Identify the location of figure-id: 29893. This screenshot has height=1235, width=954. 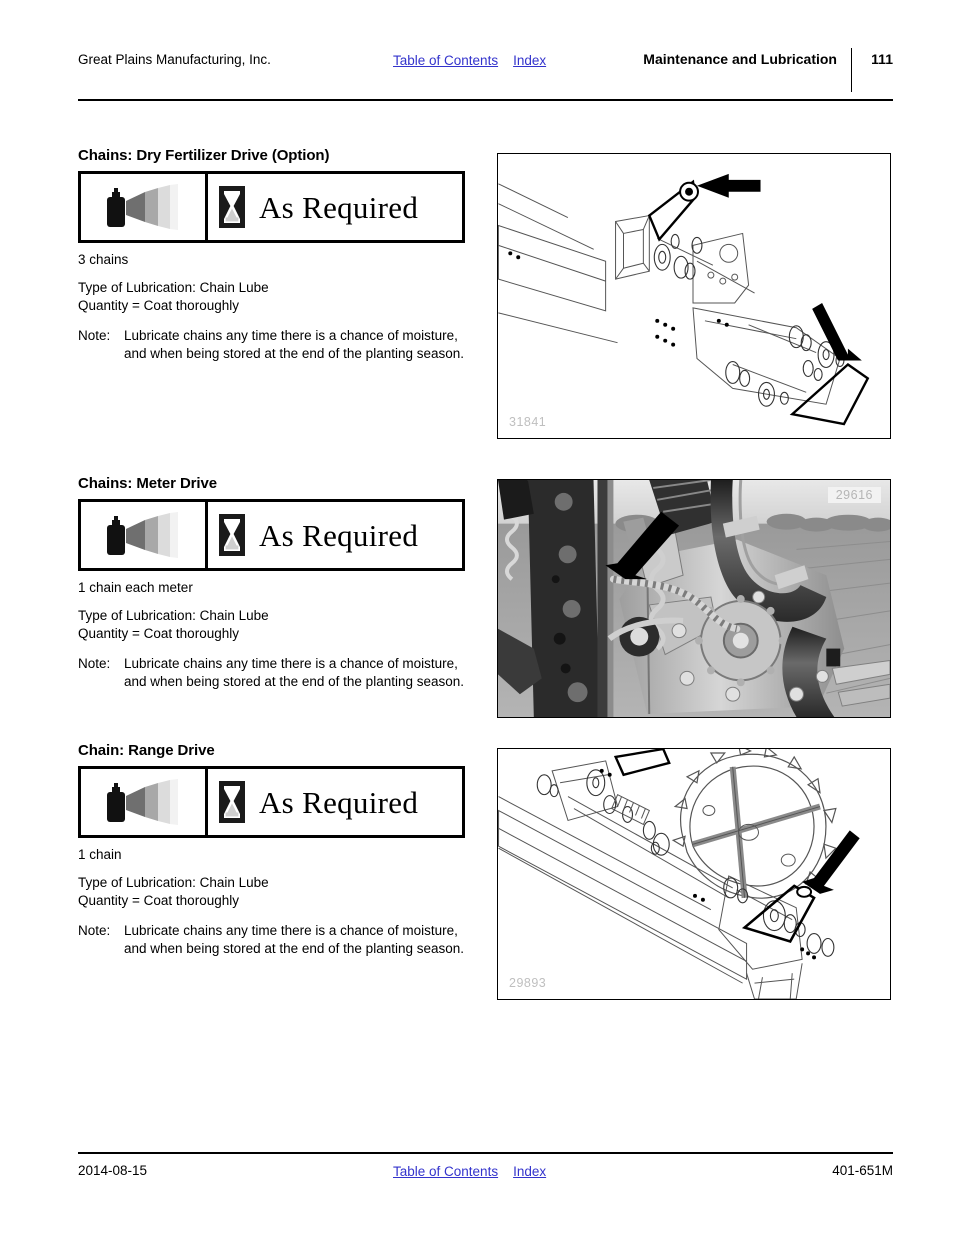
(528, 983).